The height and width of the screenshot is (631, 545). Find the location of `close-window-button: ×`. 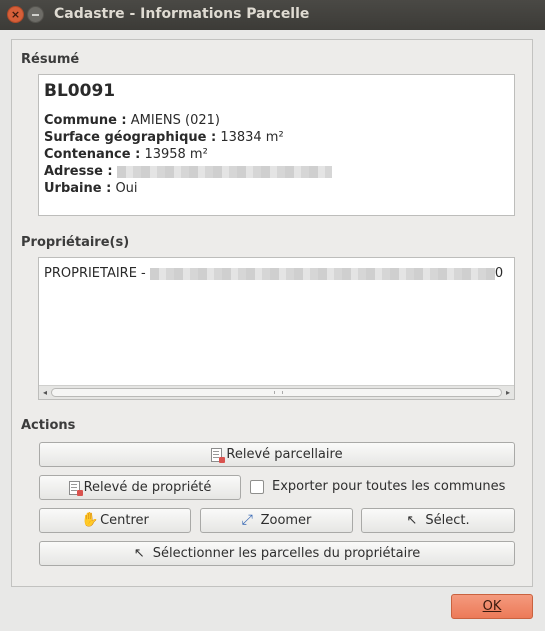

close-window-button: × is located at coordinates (15, 14).